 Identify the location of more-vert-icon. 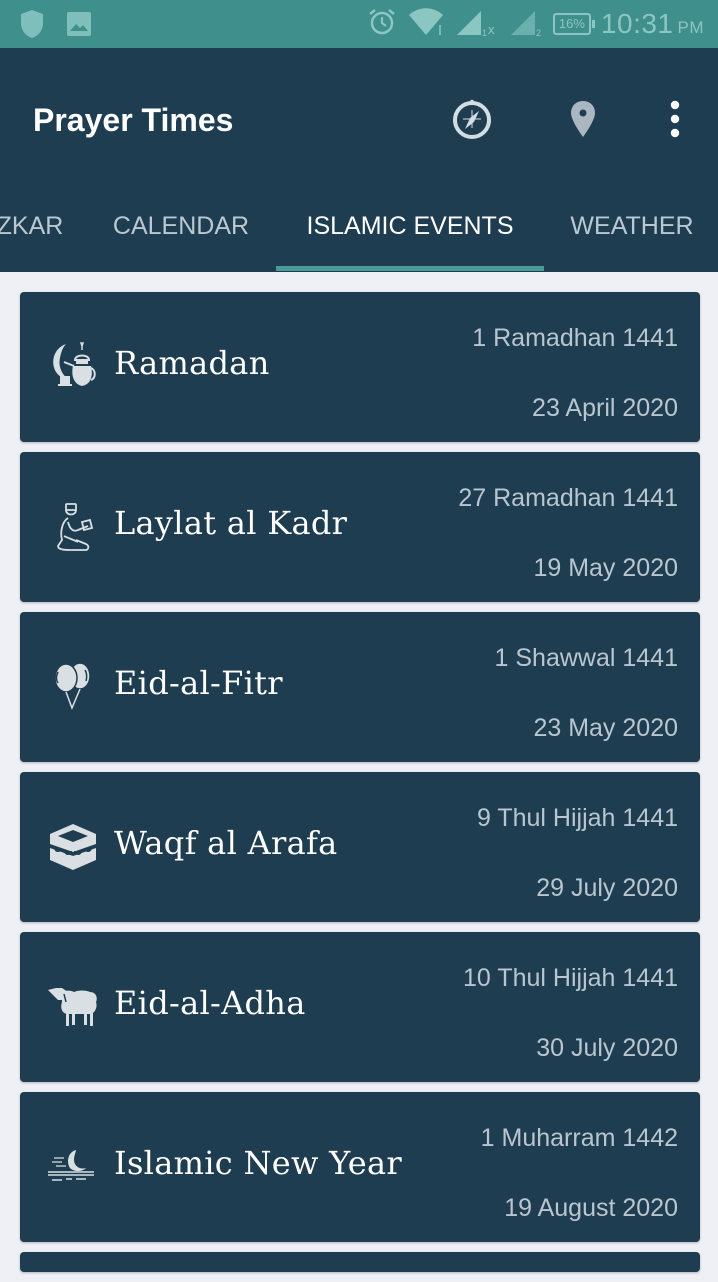
(675, 121).